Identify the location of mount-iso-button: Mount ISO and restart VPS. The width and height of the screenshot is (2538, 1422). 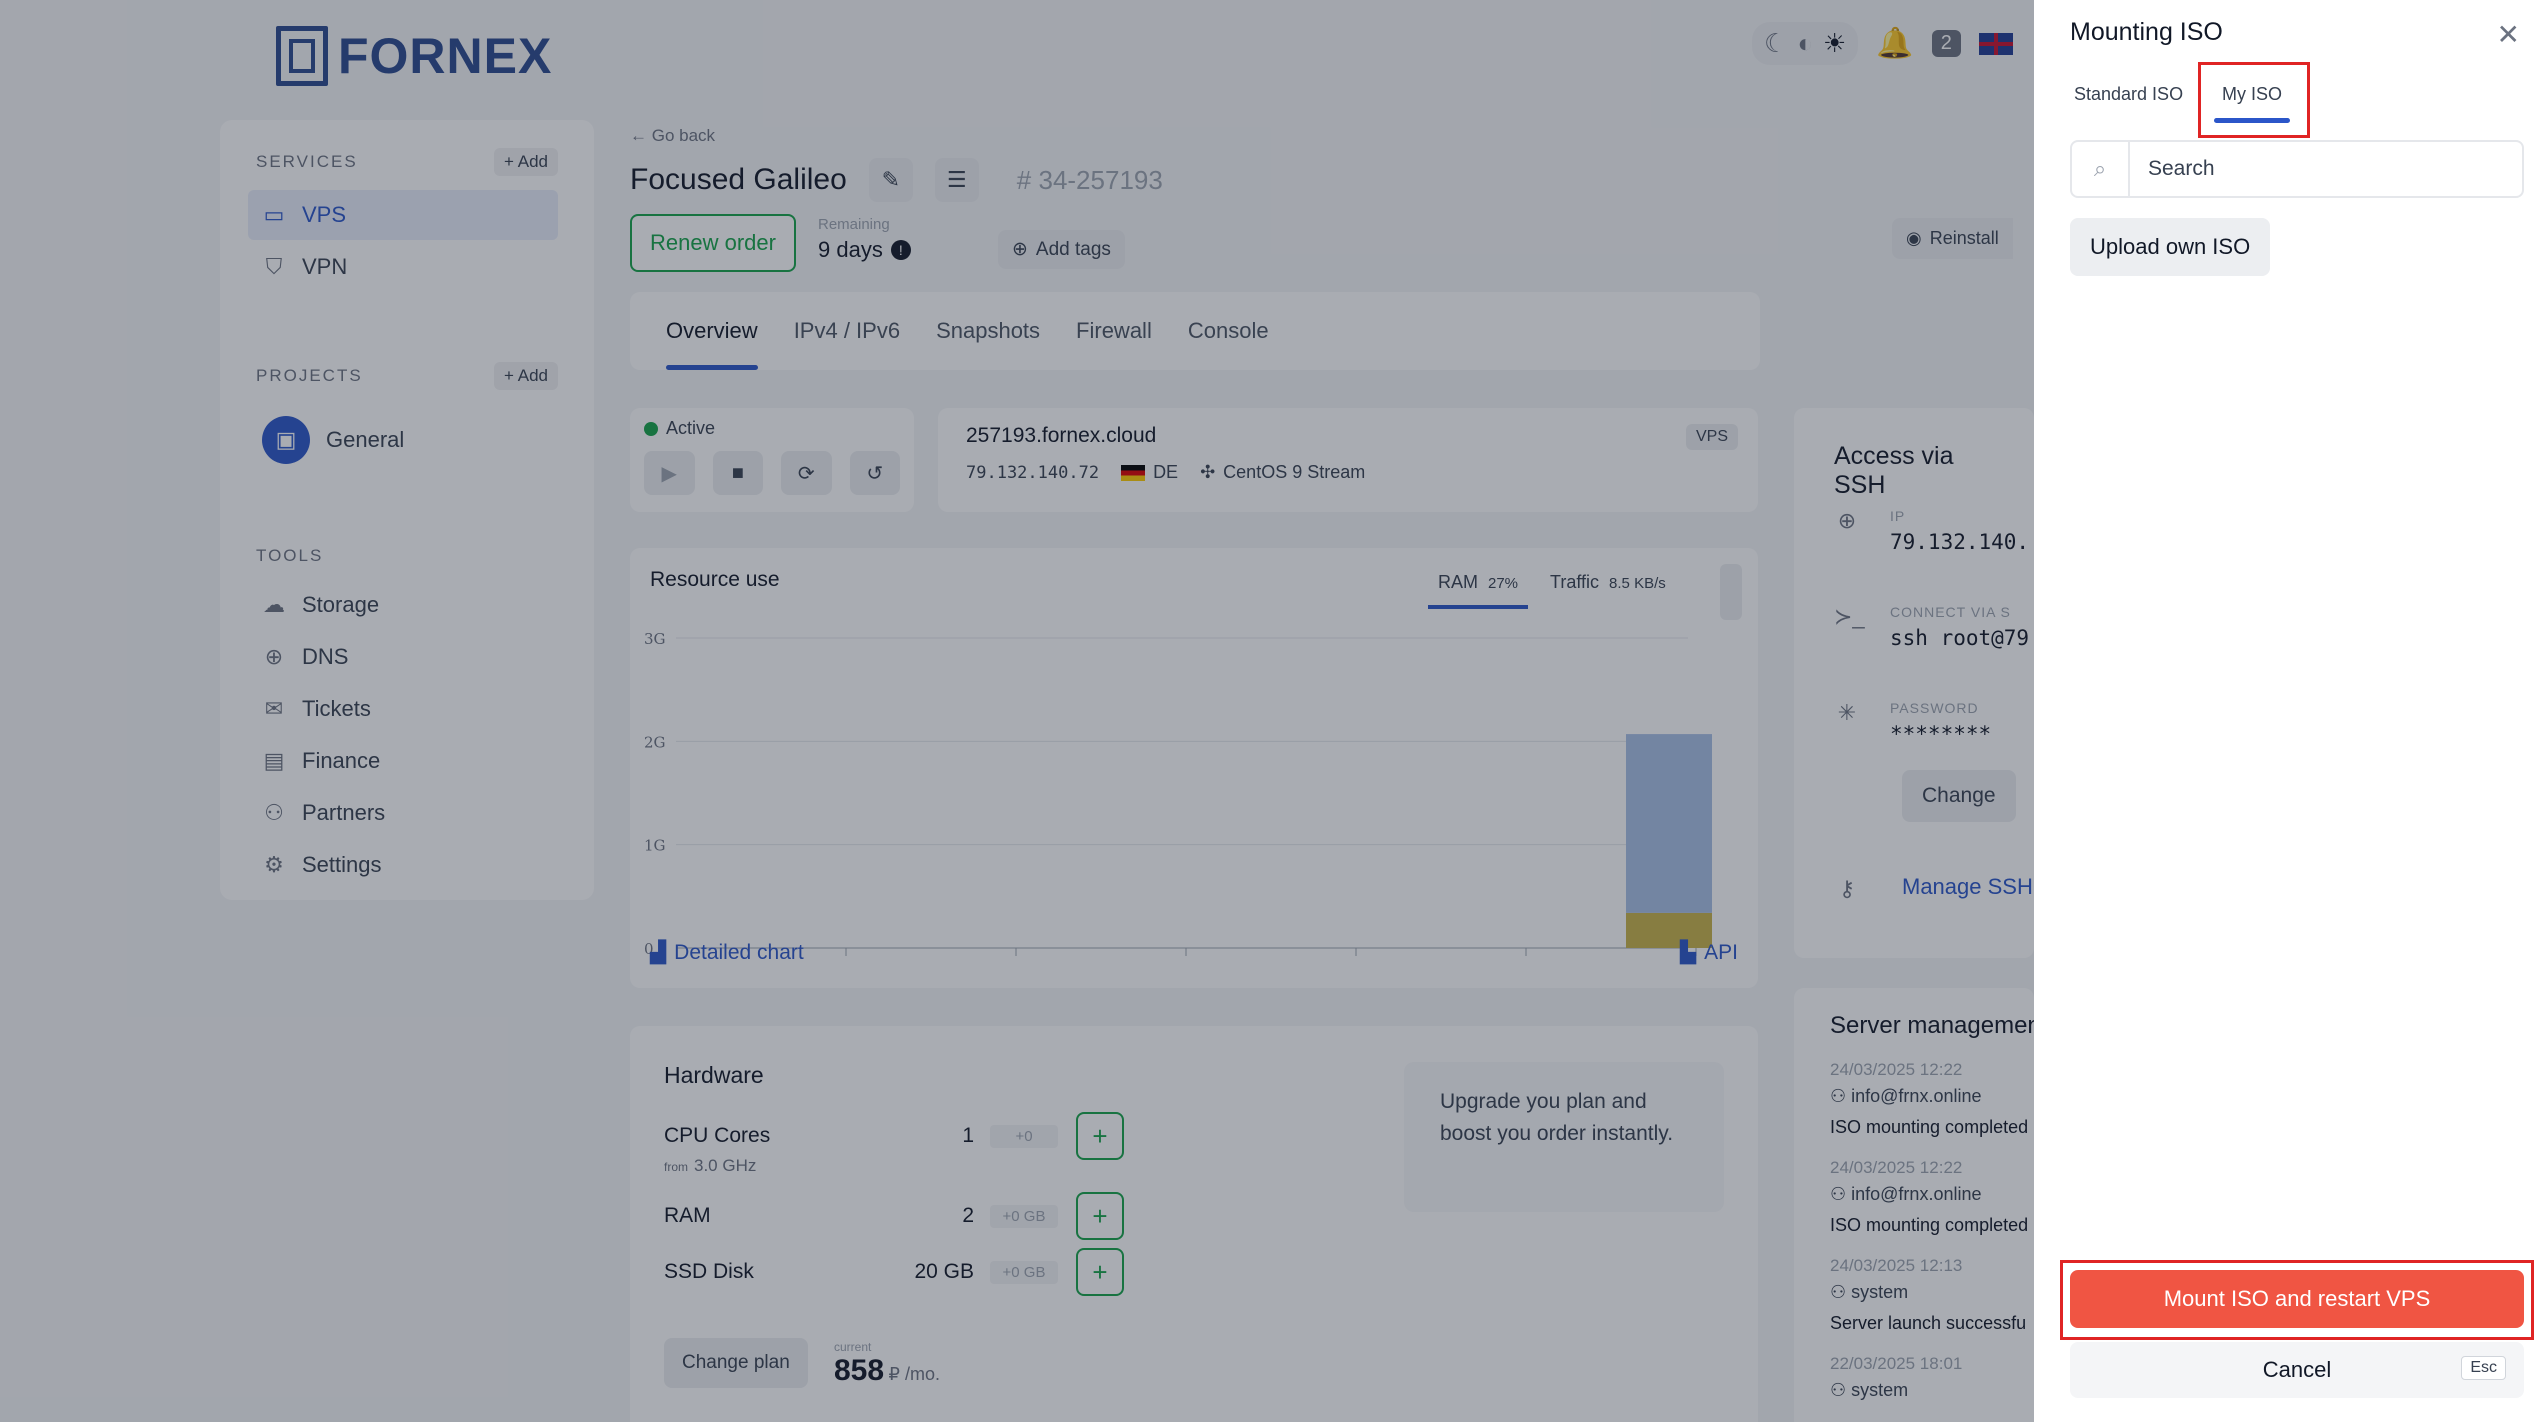
(2297, 1299).